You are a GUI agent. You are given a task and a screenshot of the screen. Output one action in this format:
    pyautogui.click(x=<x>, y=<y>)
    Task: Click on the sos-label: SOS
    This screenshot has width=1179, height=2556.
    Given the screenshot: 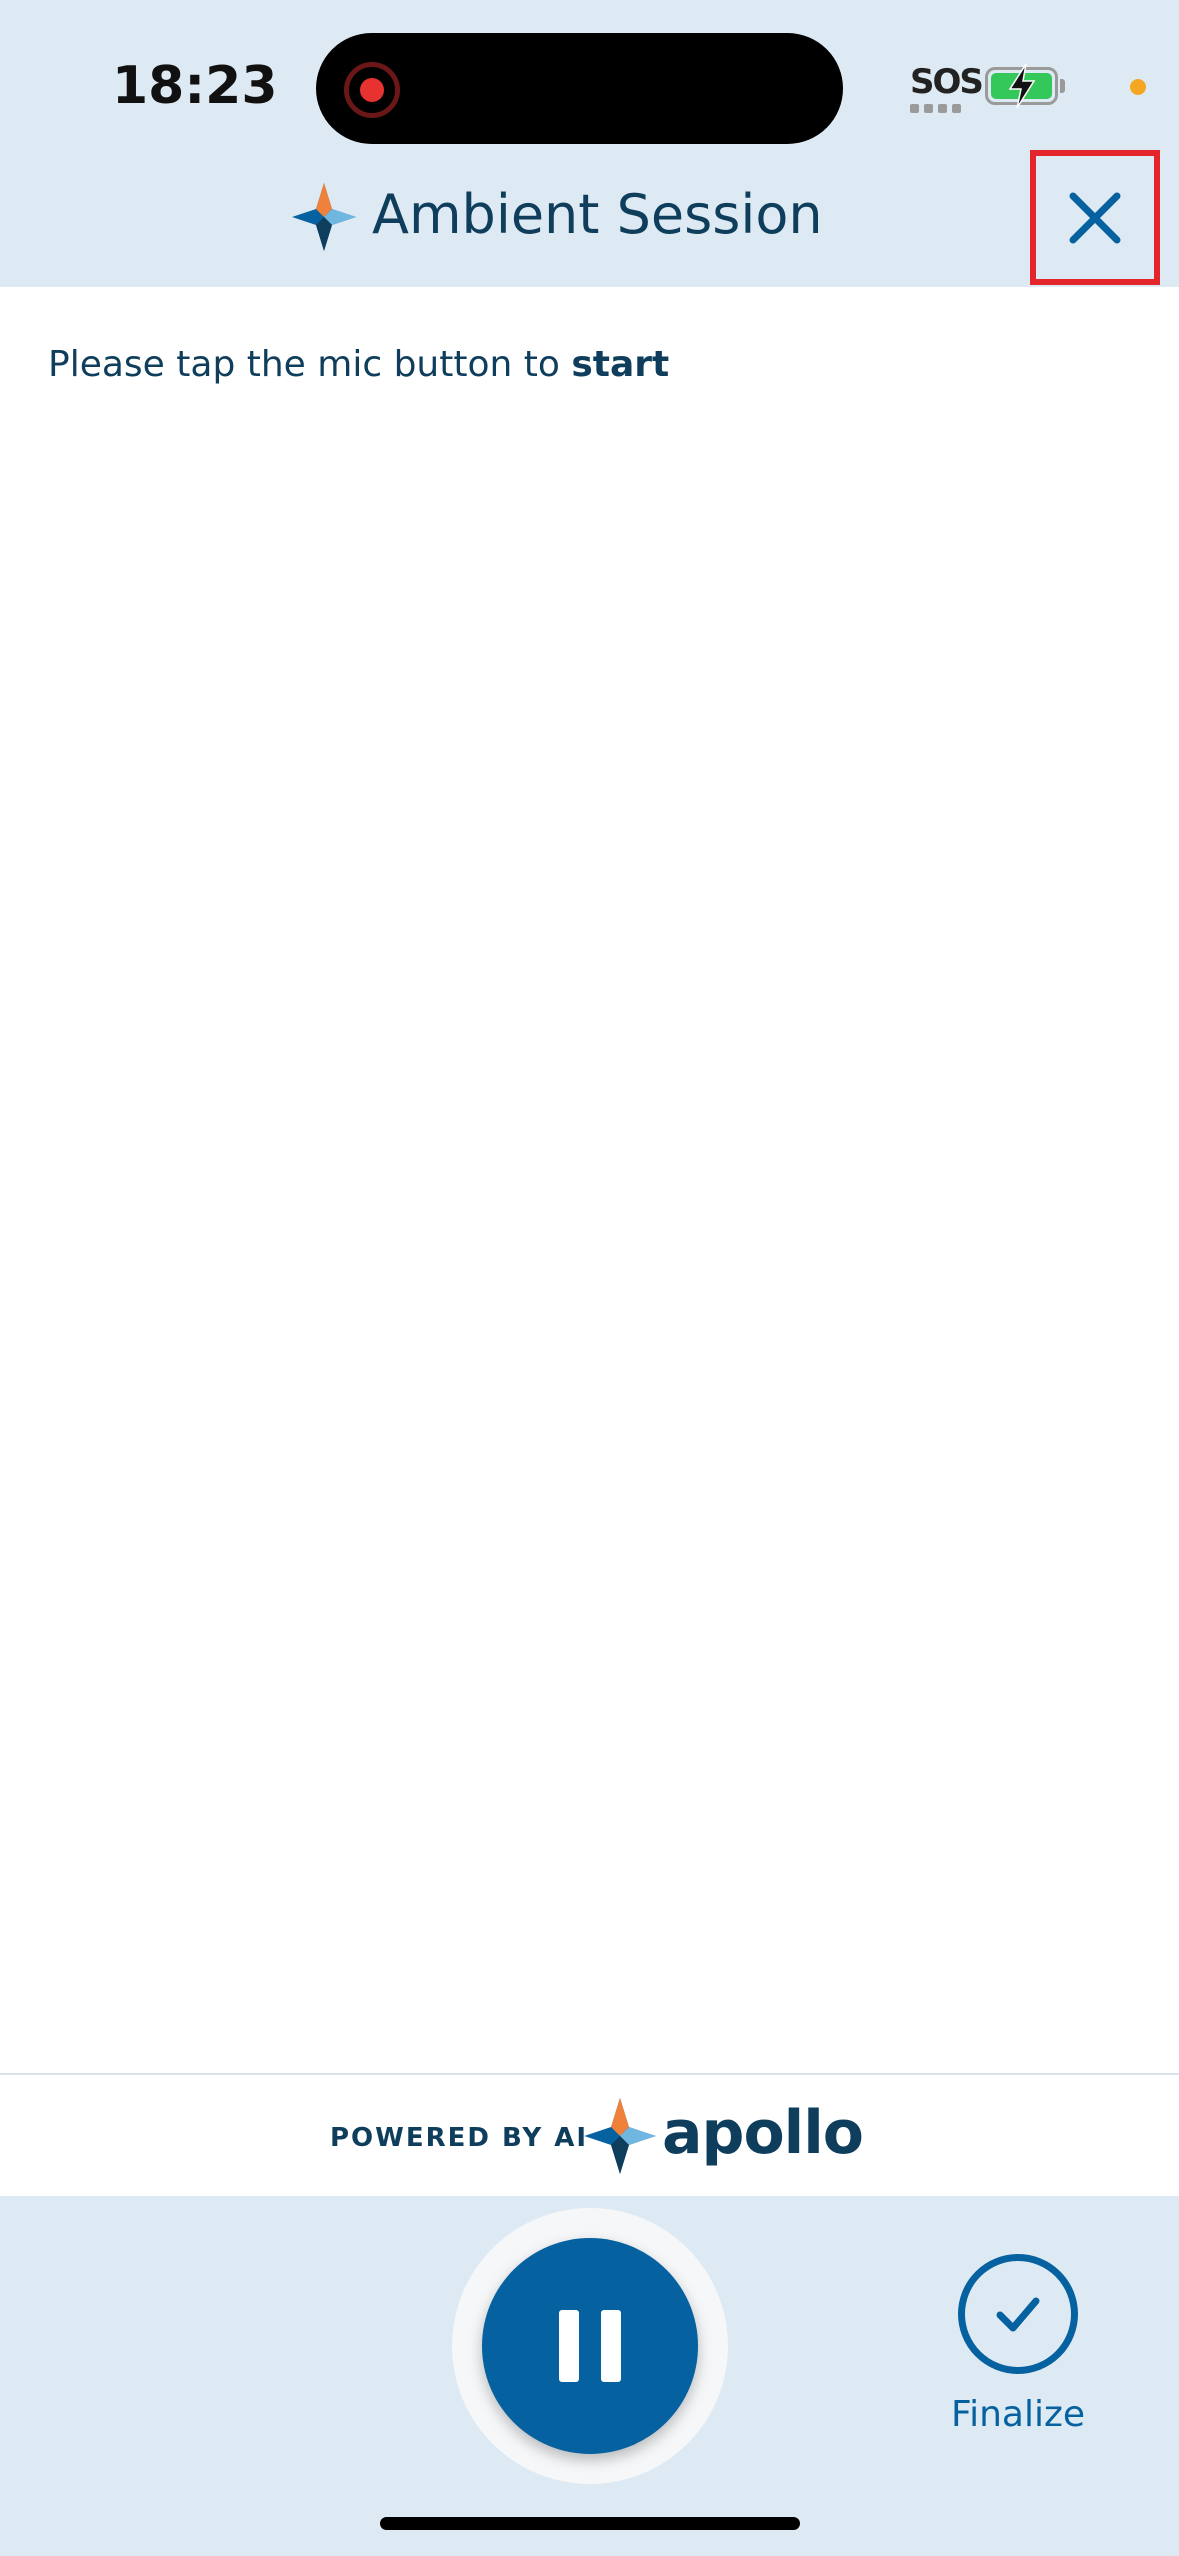 What is the action you would take?
    pyautogui.click(x=947, y=82)
    